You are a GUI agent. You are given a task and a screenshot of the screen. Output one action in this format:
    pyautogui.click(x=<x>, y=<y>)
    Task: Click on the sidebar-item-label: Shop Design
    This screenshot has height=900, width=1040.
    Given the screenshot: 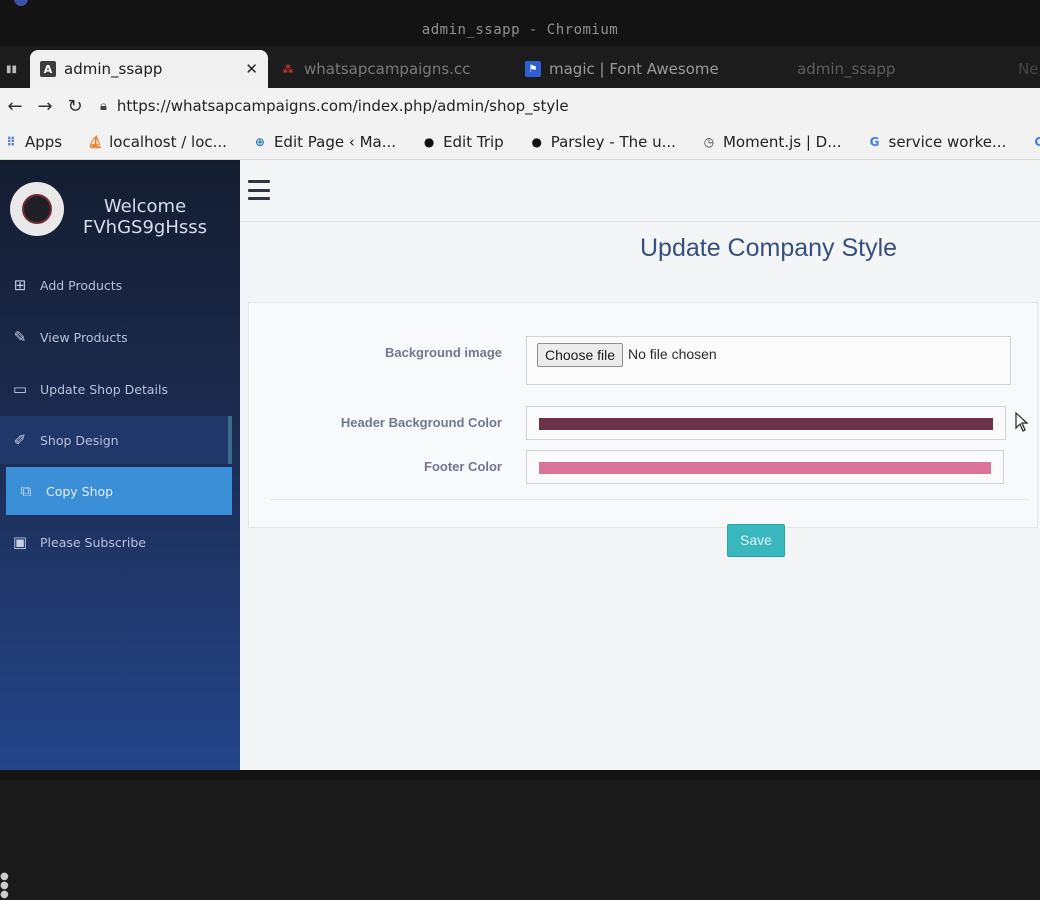 What is the action you would take?
    pyautogui.click(x=79, y=440)
    